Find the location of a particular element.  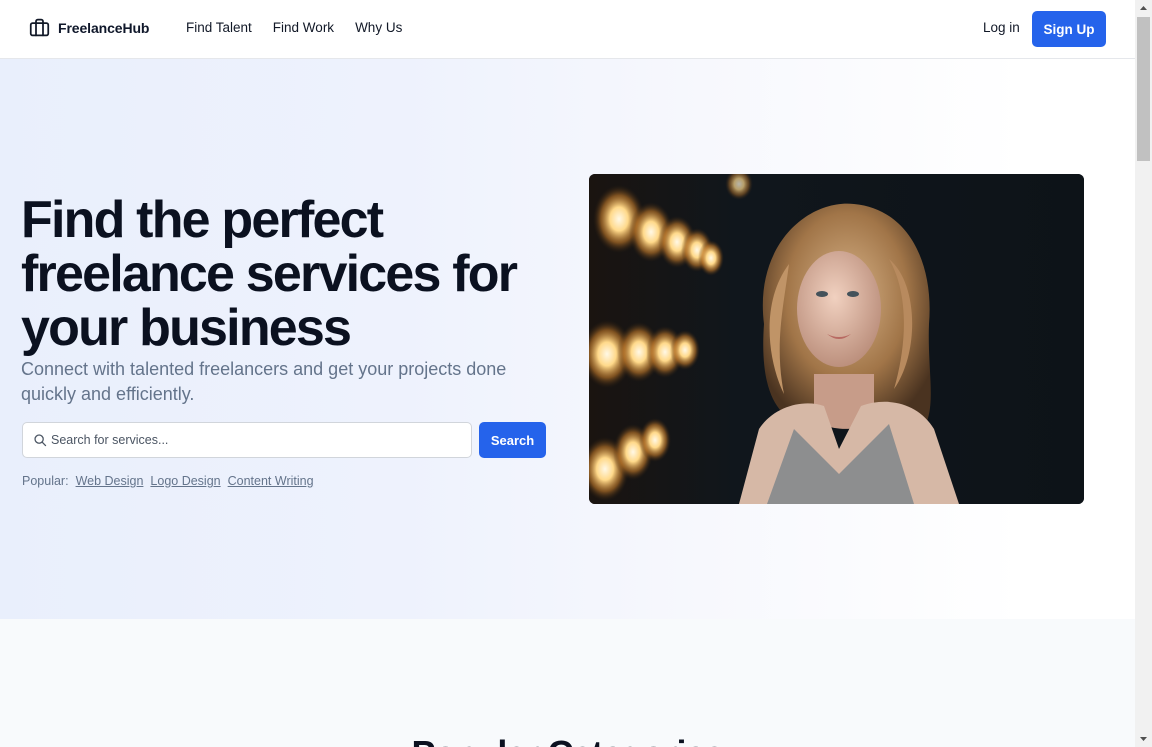

nav-links: Find Talent Find Work Why Us is located at coordinates (294, 27).